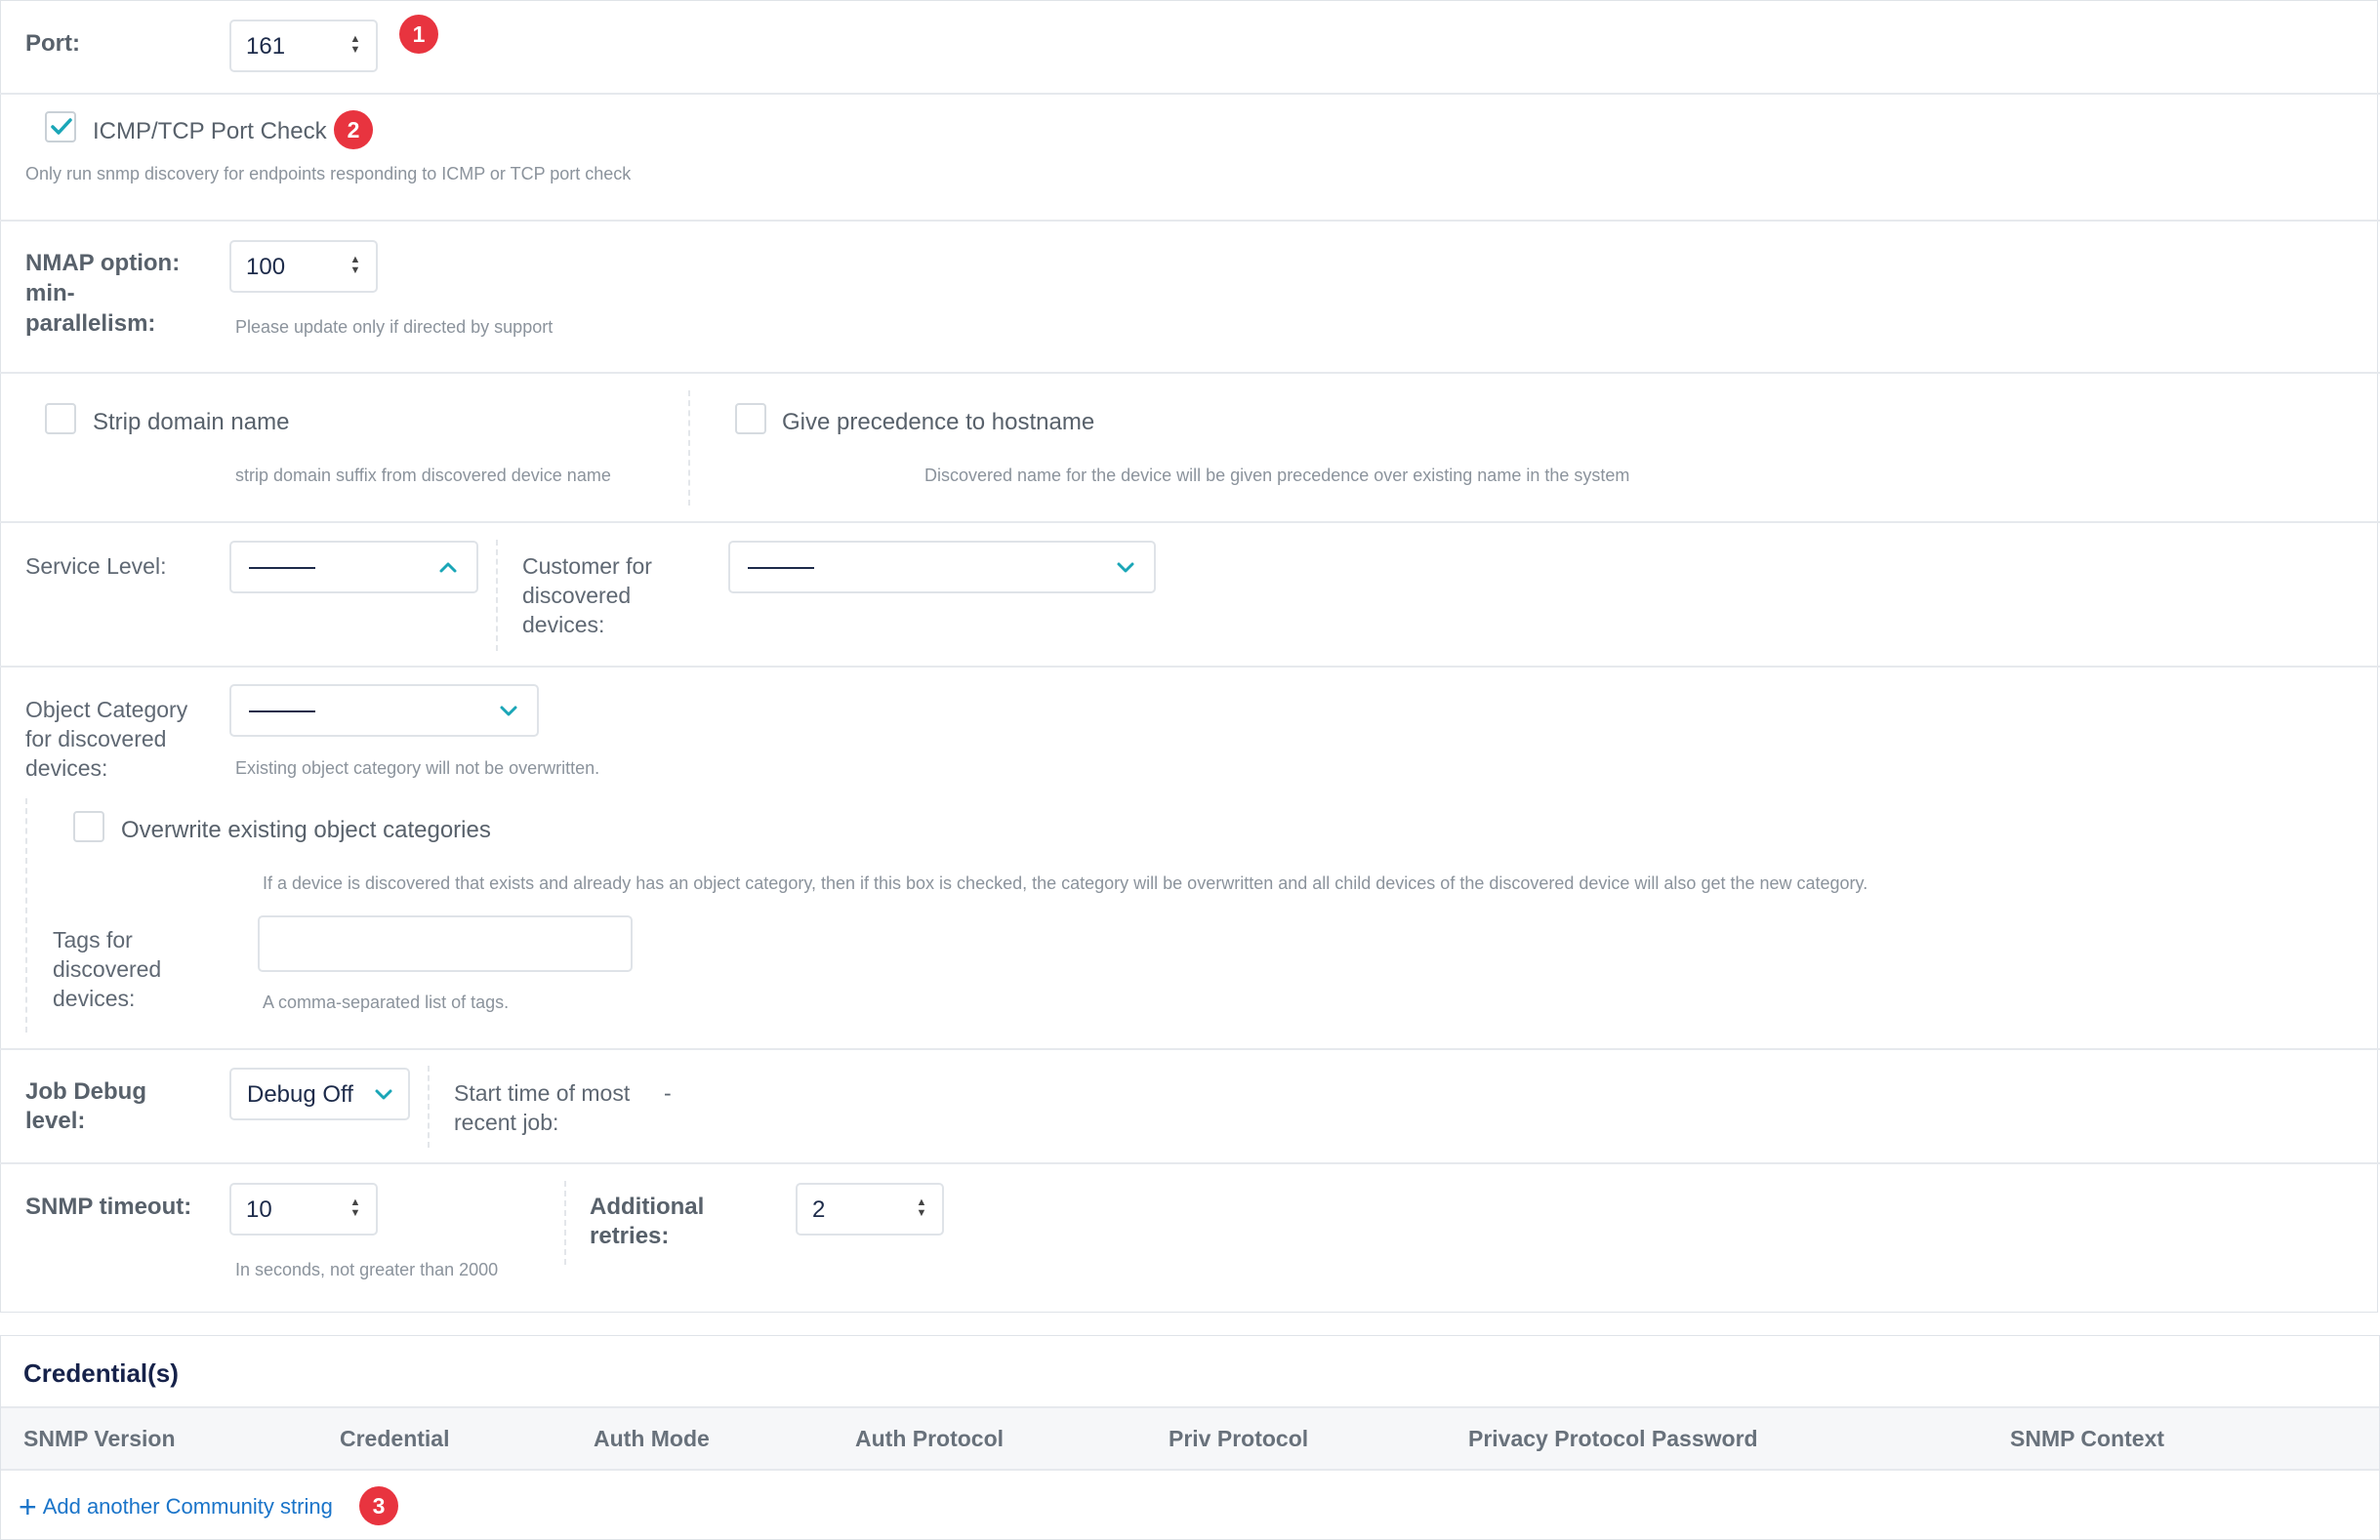  Describe the element at coordinates (96, 738) in the screenshot. I see `object-category-label-line2: for discovered` at that location.